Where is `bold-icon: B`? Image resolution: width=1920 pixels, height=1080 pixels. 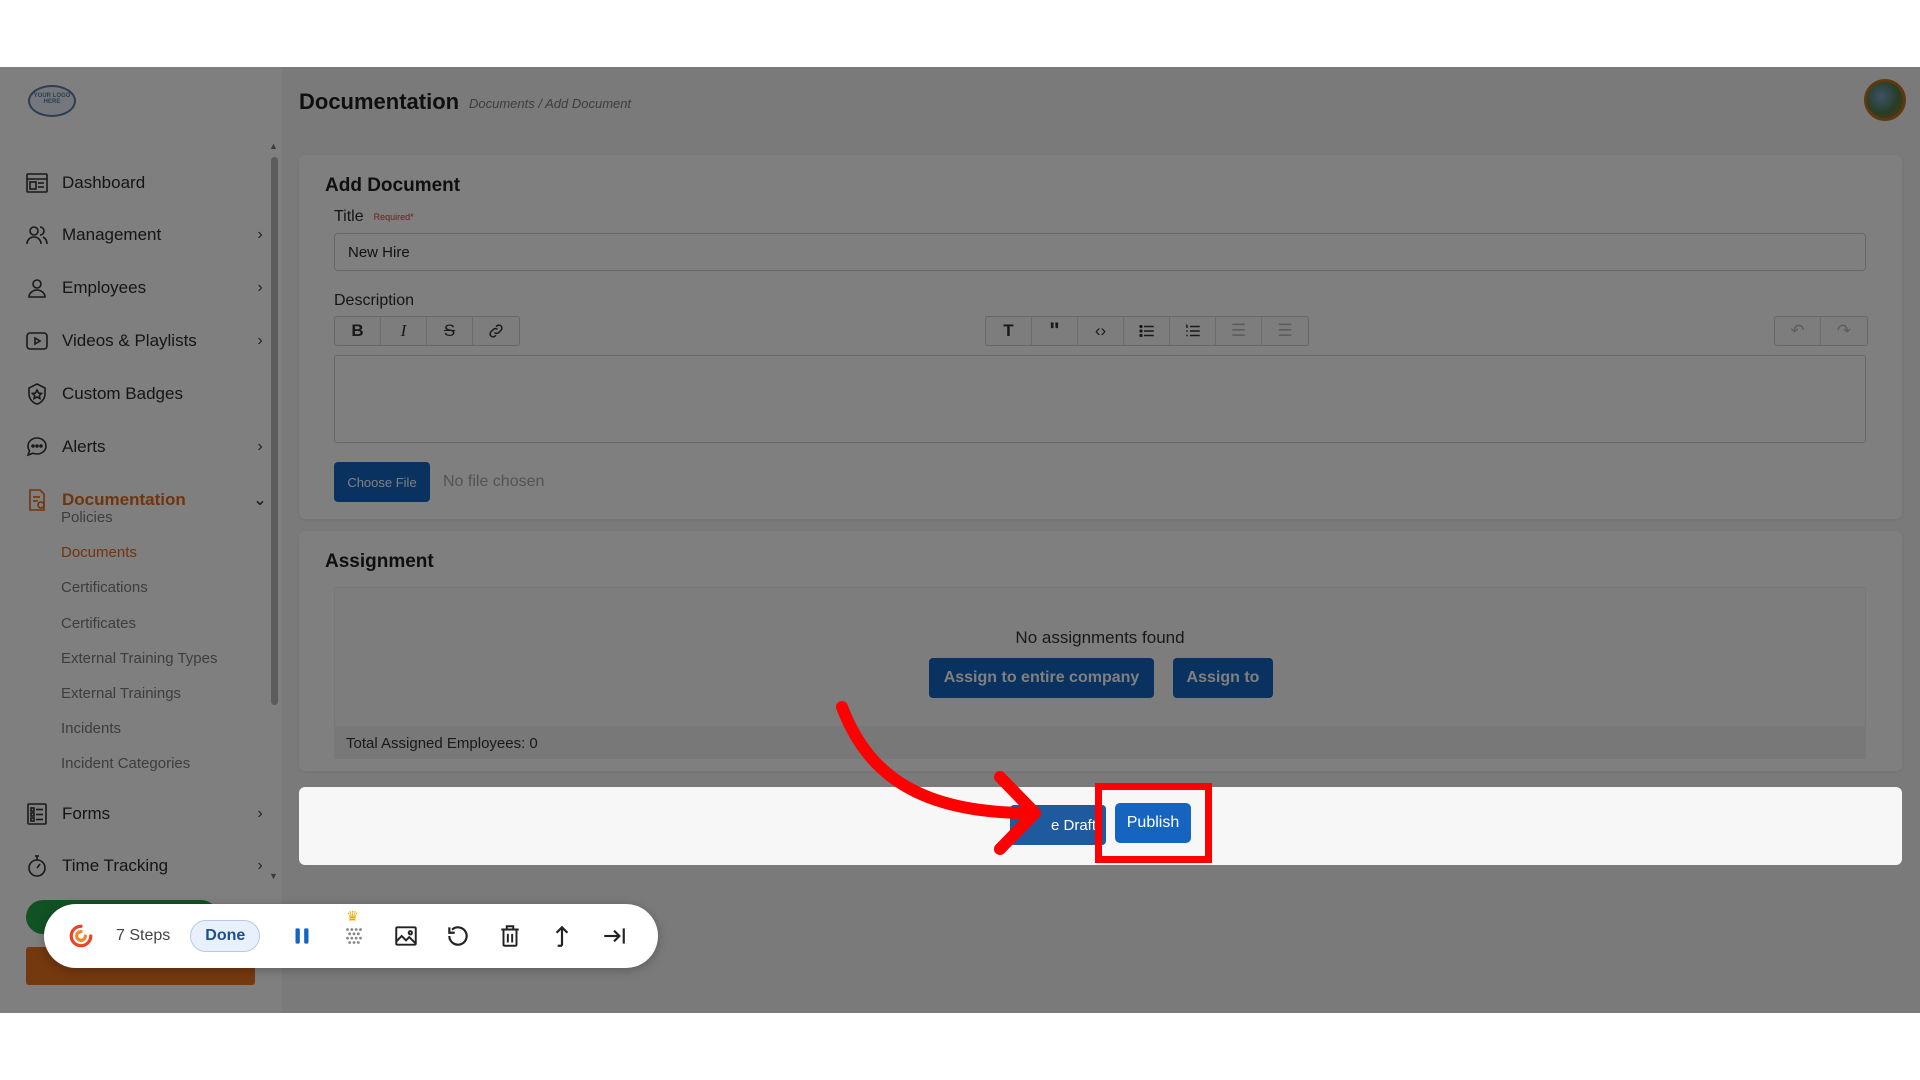
bold-icon: B is located at coordinates (358, 331).